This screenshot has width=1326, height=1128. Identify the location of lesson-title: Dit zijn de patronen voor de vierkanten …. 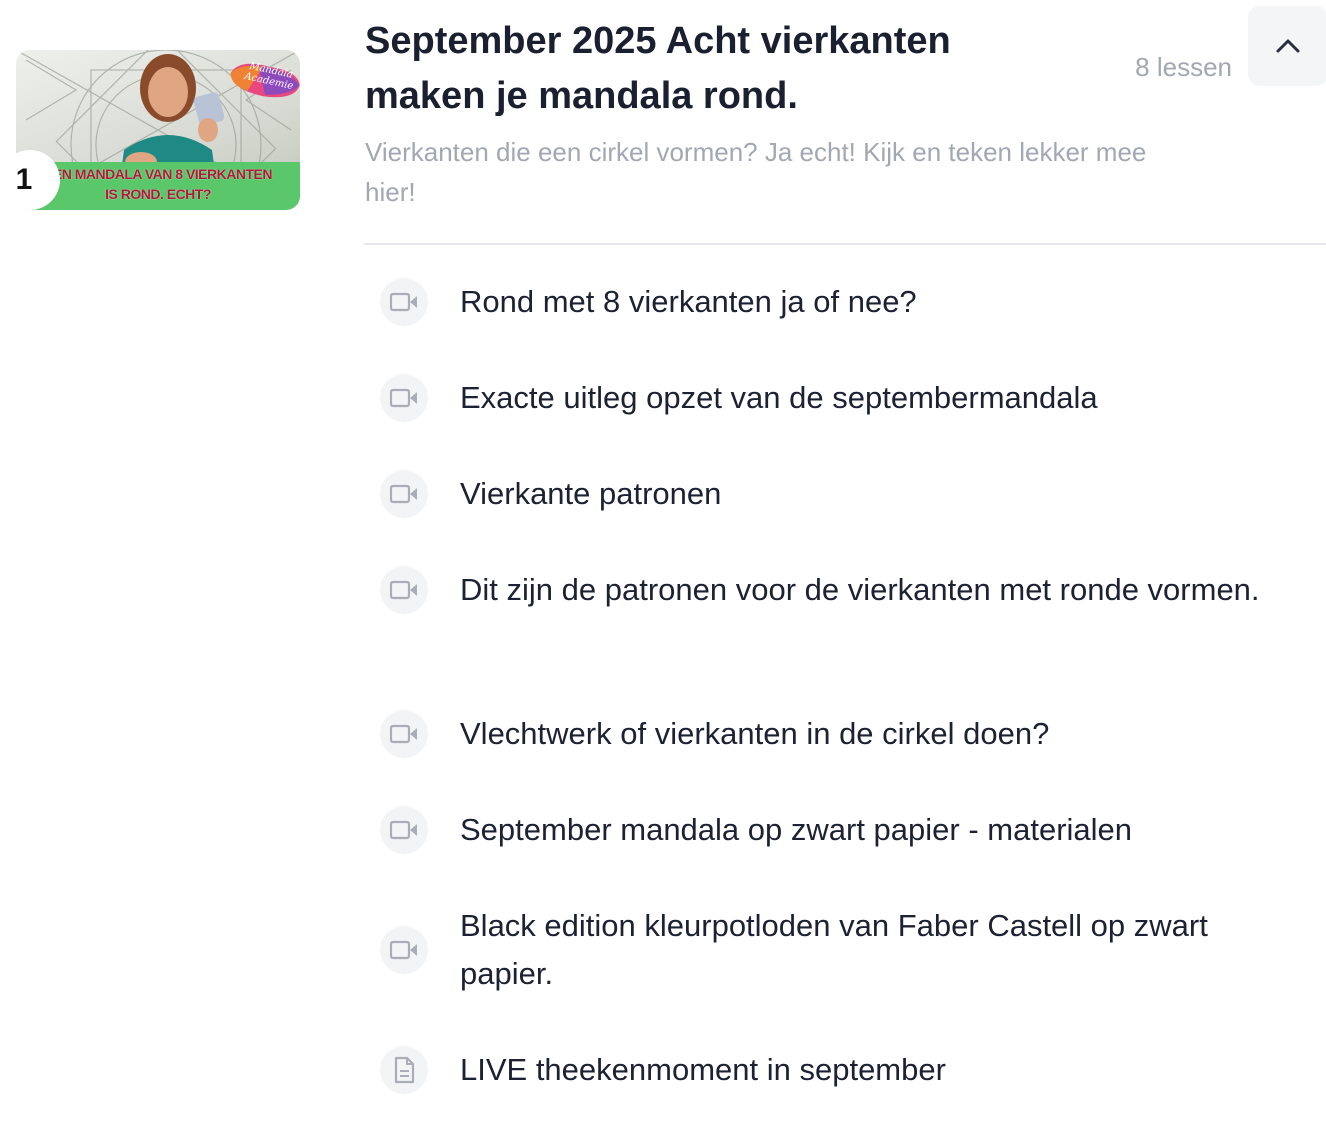
(860, 589).